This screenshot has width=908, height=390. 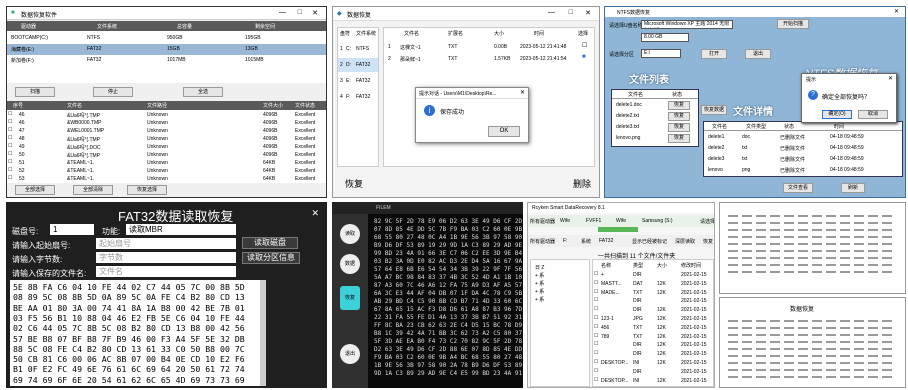 What do you see at coordinates (166, 163) in the screenshot?
I see `file-row: ☐ 51 &TEAML~1. Unknown 64KB Excellent` at bounding box center [166, 163].